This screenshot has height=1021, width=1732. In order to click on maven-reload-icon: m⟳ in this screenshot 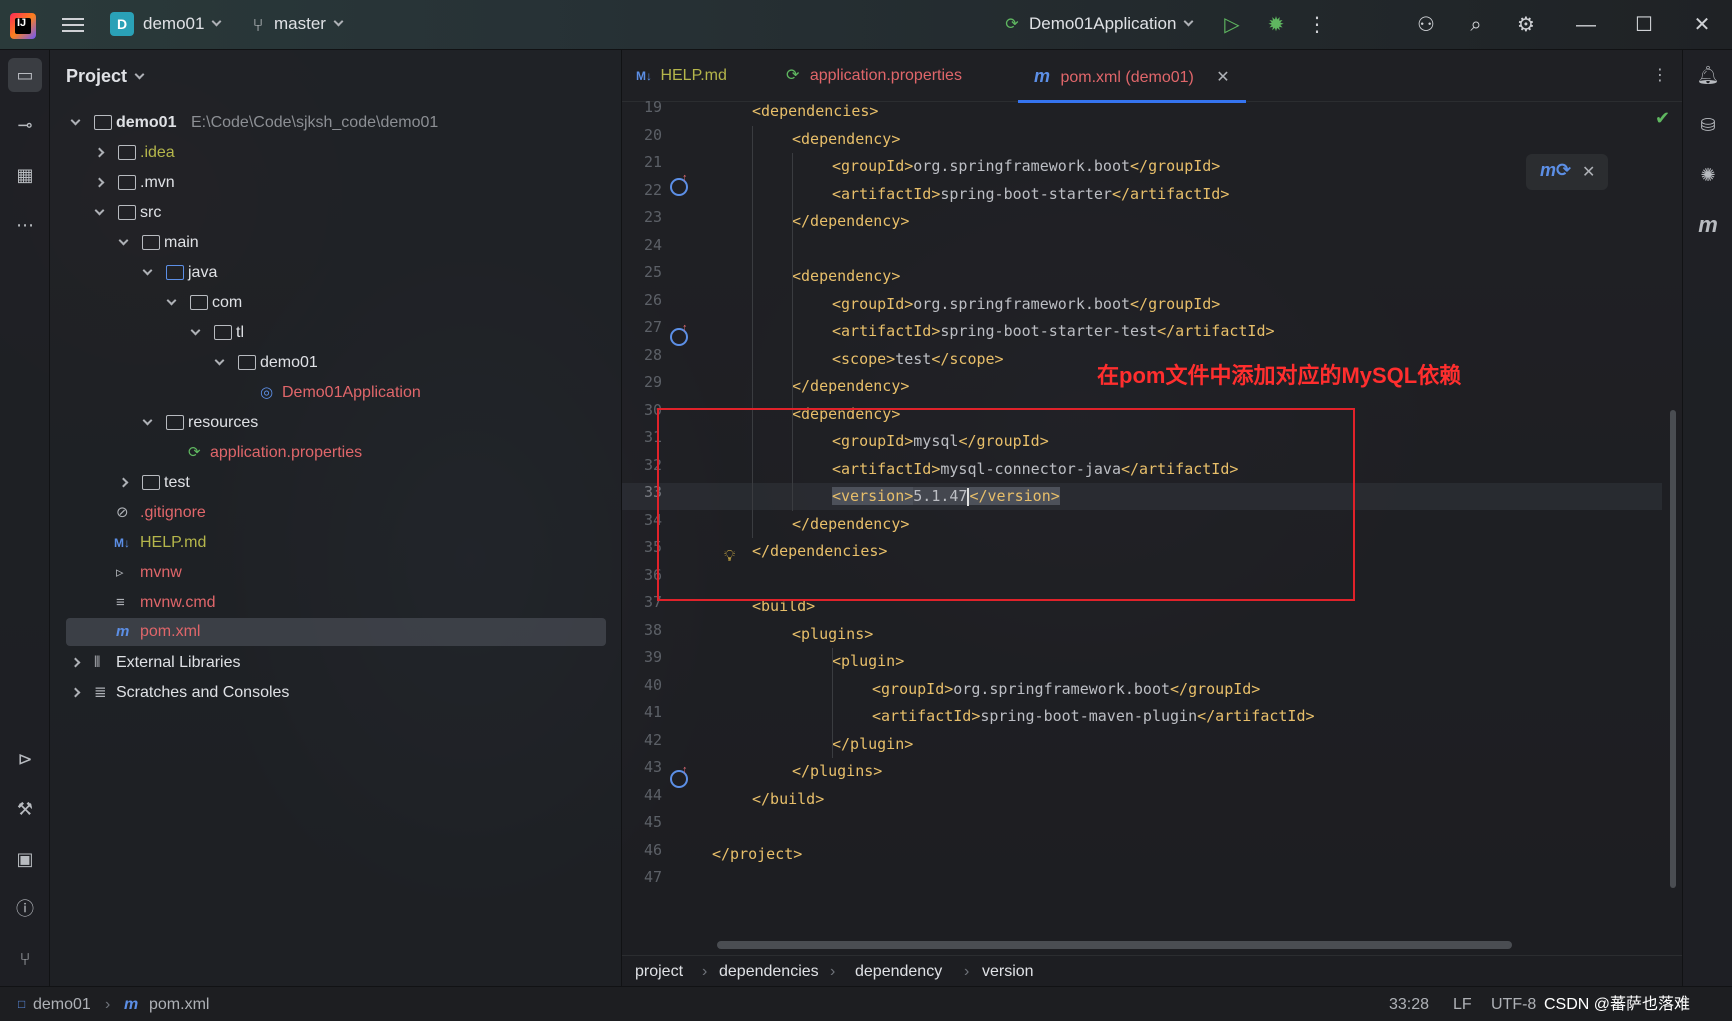, I will do `click(1555, 170)`.